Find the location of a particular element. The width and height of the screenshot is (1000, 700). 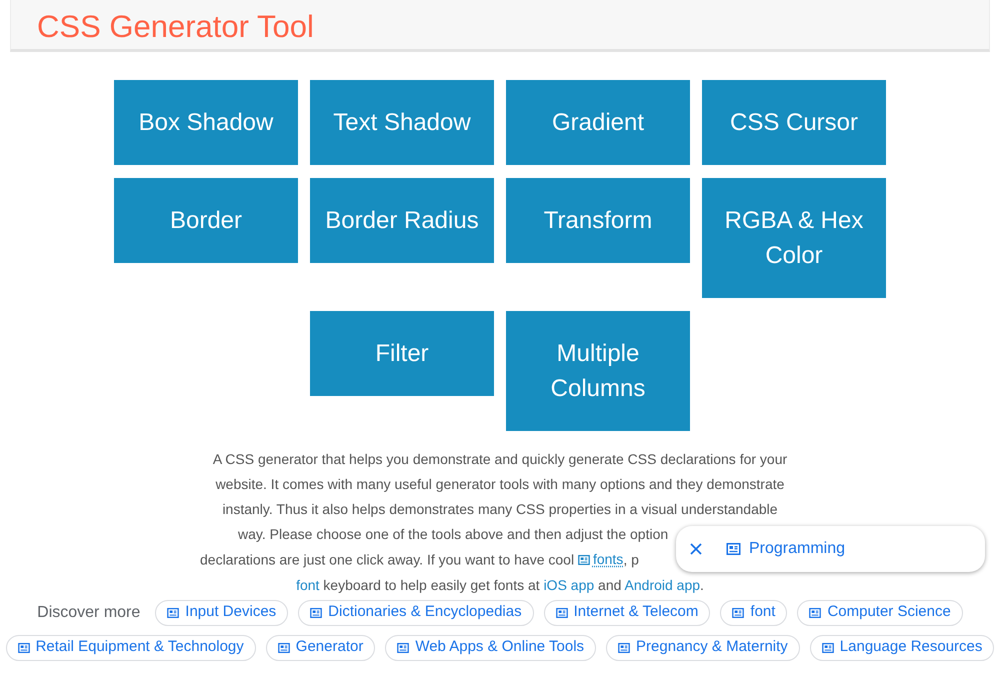

description-text: declarations are just one click away. If you want to have cool is located at coordinates (388, 560).